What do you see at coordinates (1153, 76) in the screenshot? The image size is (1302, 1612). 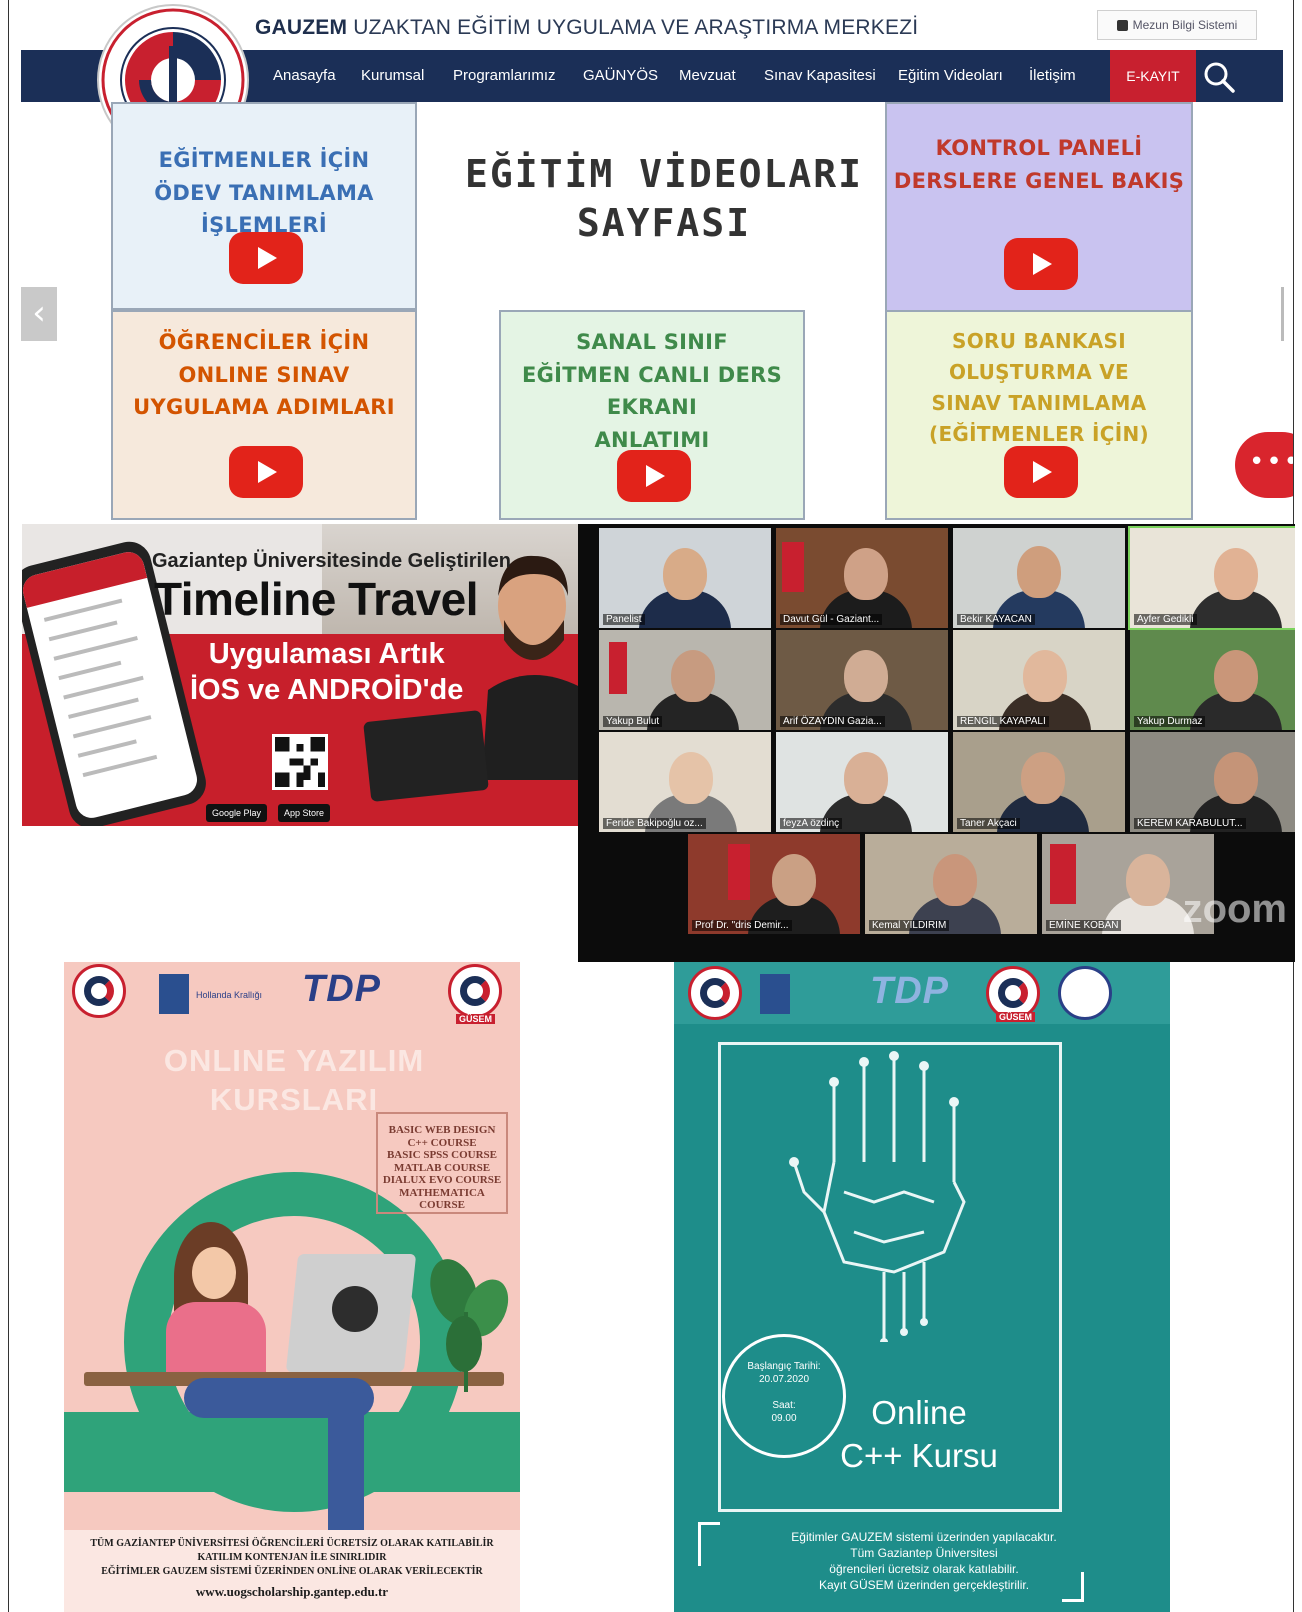 I see `ekayit-button: E-KAYIT` at bounding box center [1153, 76].